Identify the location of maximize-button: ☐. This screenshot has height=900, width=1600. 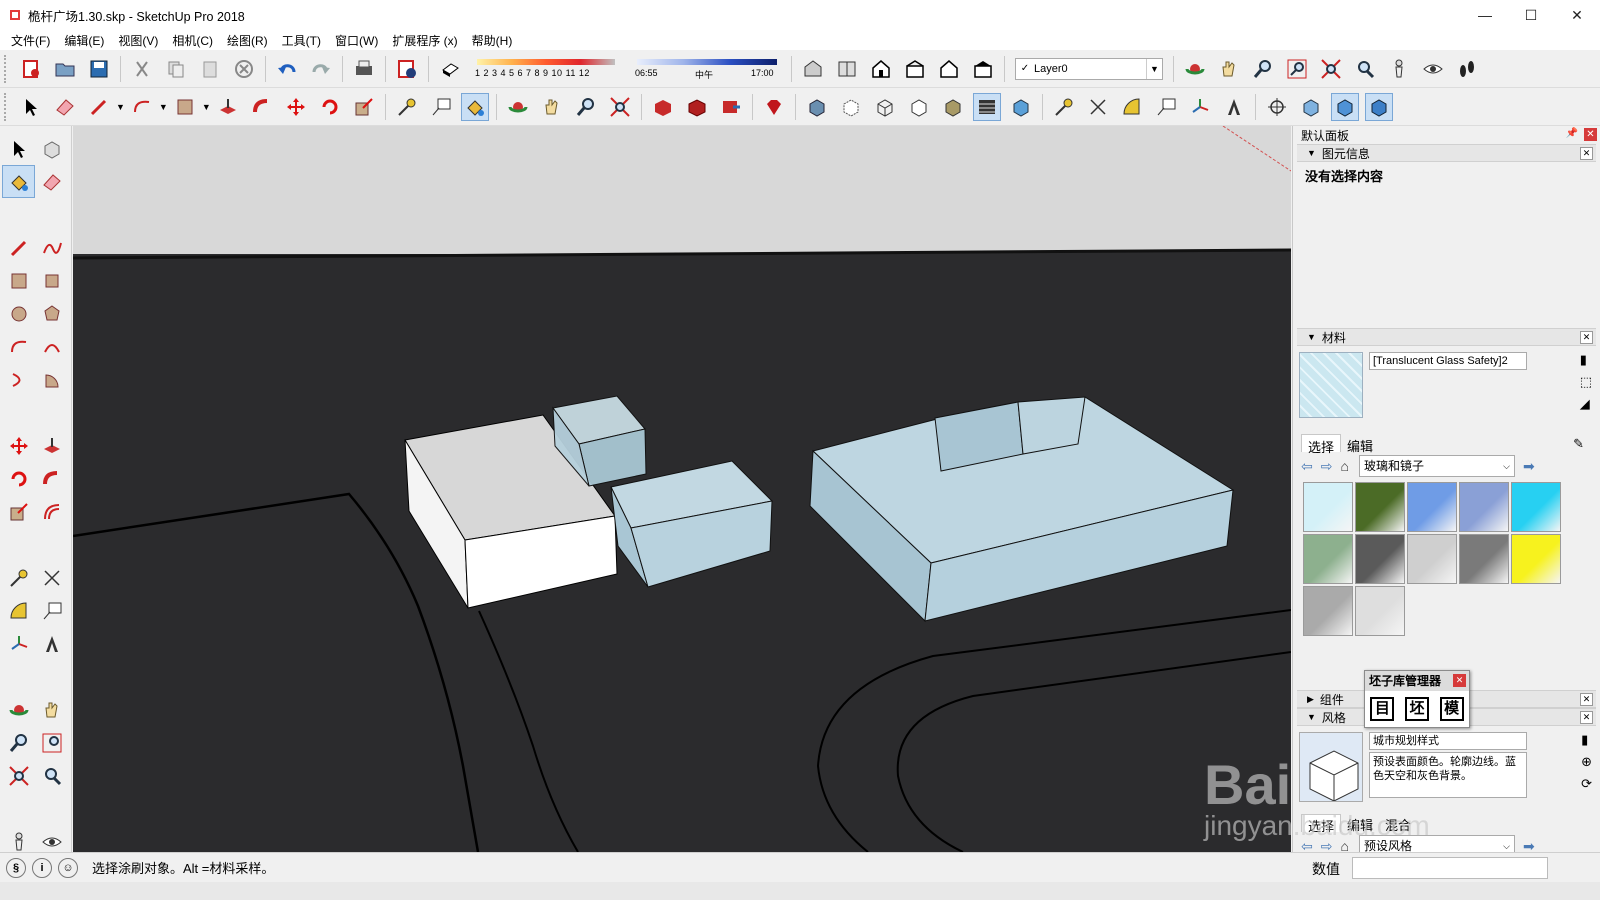
(1531, 15).